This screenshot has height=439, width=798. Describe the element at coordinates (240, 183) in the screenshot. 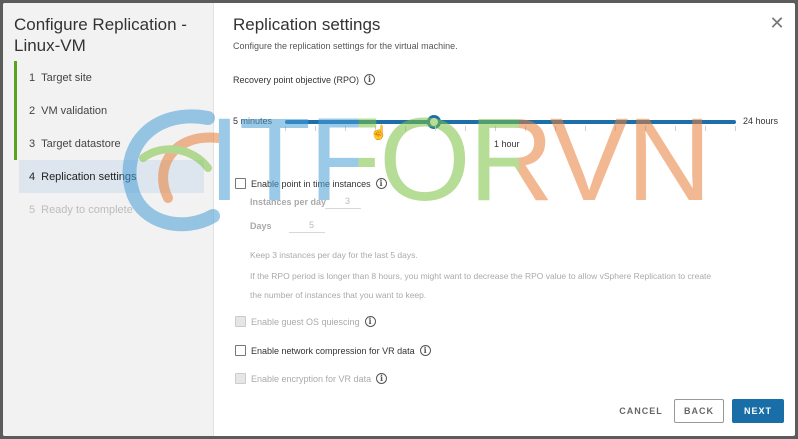

I see `pit-checkbox` at that location.